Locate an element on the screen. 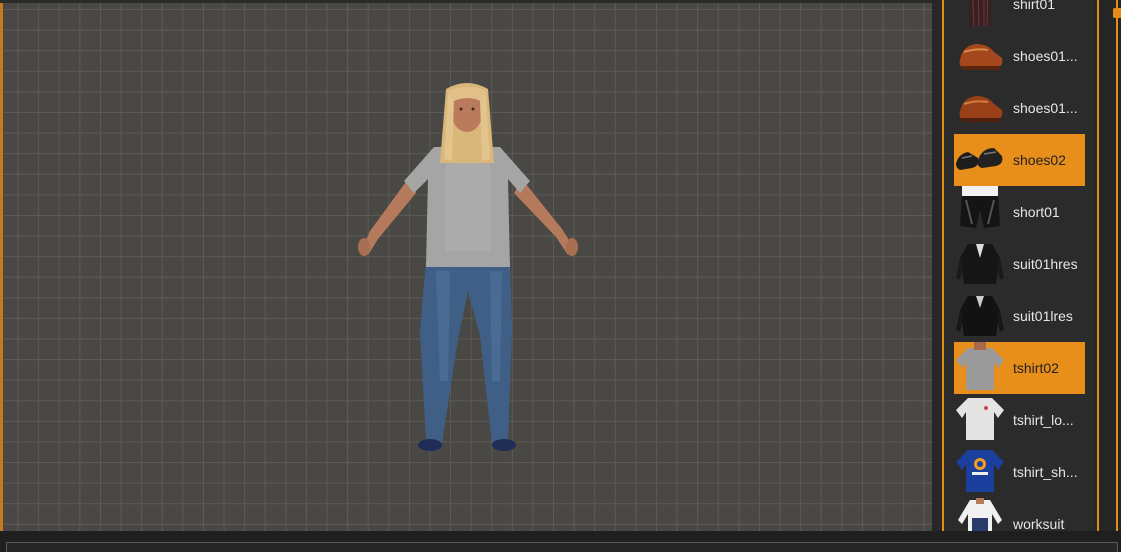  white-tshirt-thumbnail-icon is located at coordinates (980, 420).